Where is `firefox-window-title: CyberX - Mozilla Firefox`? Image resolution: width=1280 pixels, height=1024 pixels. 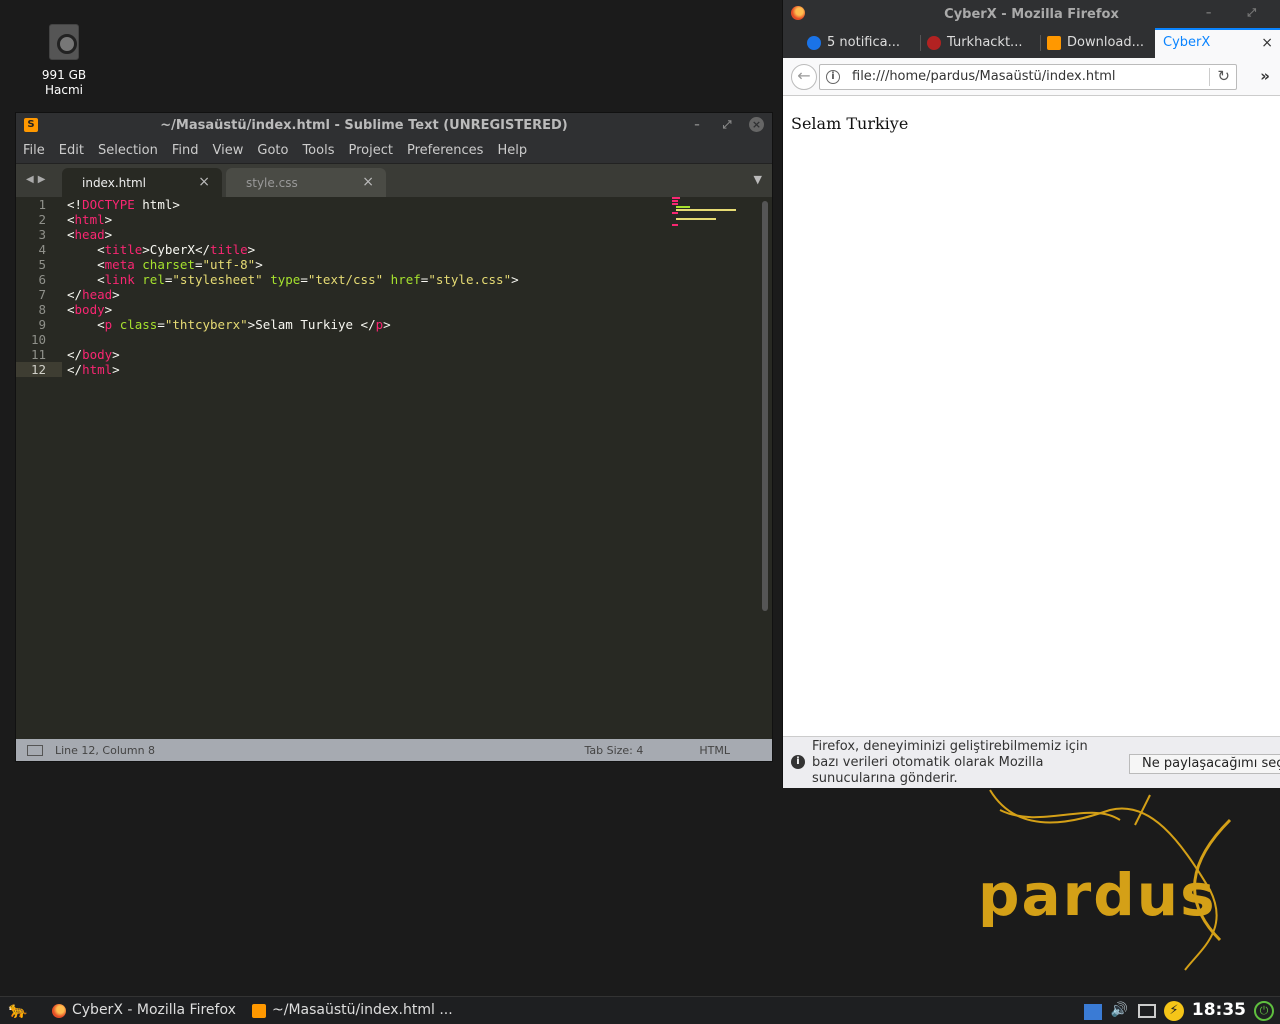 firefox-window-title: CyberX - Mozilla Firefox is located at coordinates (1031, 14).